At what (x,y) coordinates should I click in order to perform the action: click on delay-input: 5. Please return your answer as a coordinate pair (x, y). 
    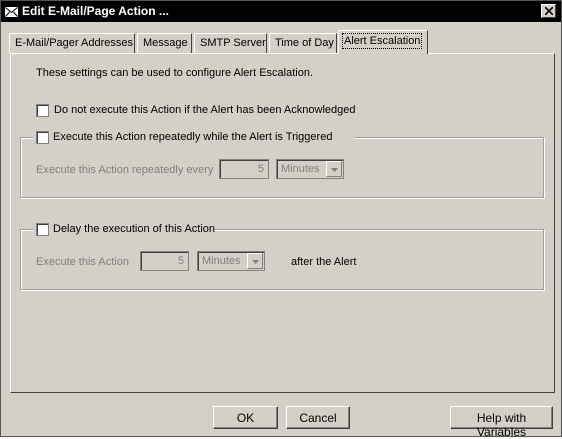
    Looking at the image, I should click on (164, 261).